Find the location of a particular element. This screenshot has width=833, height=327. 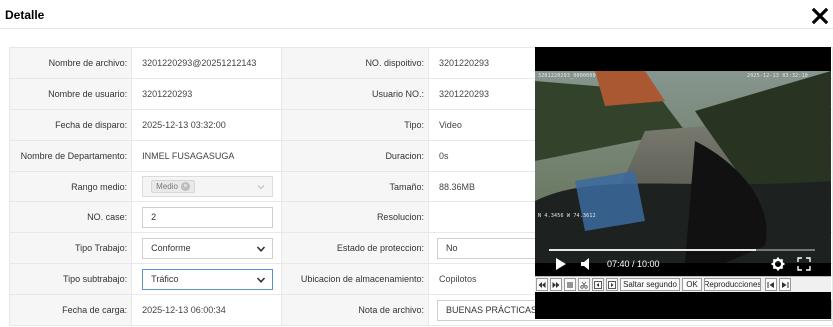

gear-icon is located at coordinates (778, 264).